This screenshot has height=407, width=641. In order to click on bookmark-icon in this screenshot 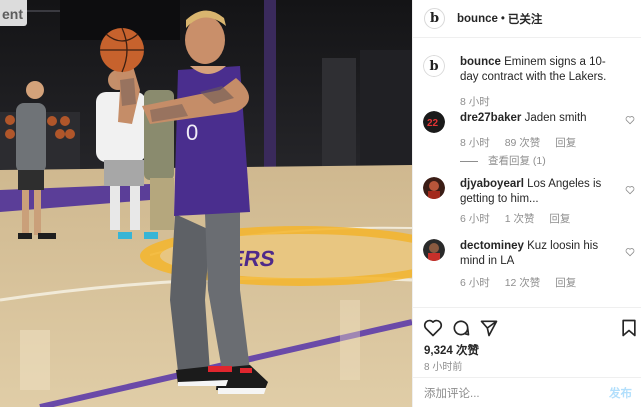, I will do `click(629, 328)`.